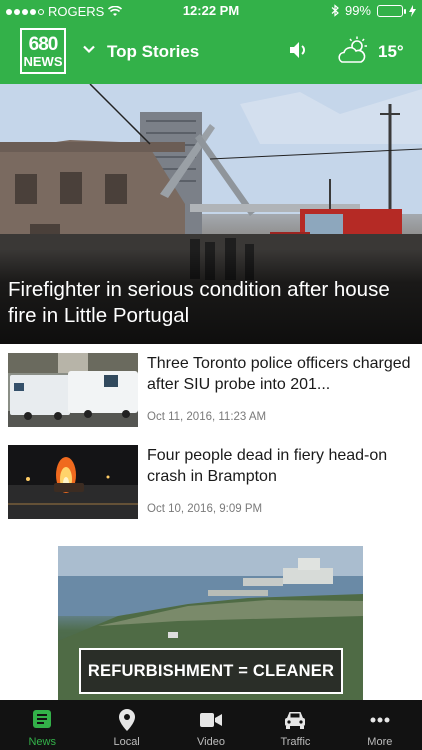 Image resolution: width=422 pixels, height=750 pixels. Describe the element at coordinates (205, 509) in the screenshot. I see `story-date: Oct 10, 2016, 9:09 PM` at that location.